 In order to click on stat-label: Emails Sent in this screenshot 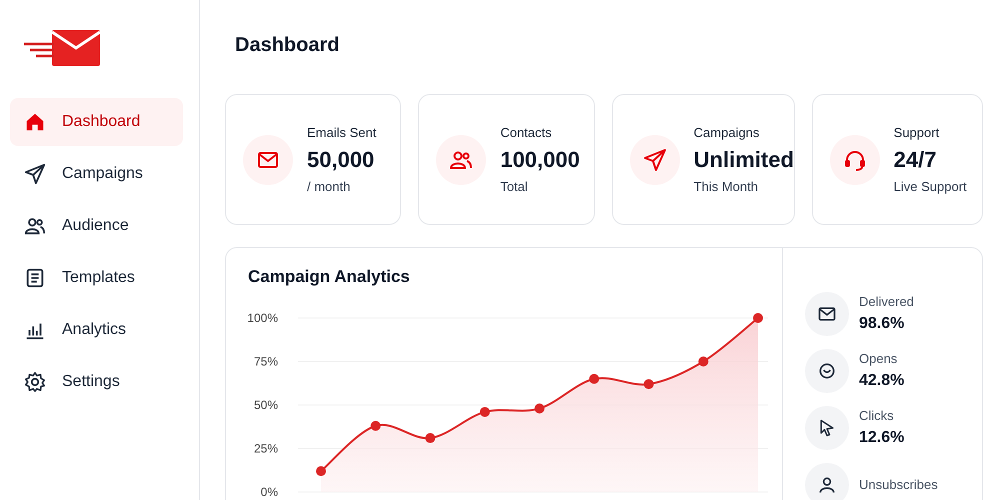, I will do `click(341, 133)`.